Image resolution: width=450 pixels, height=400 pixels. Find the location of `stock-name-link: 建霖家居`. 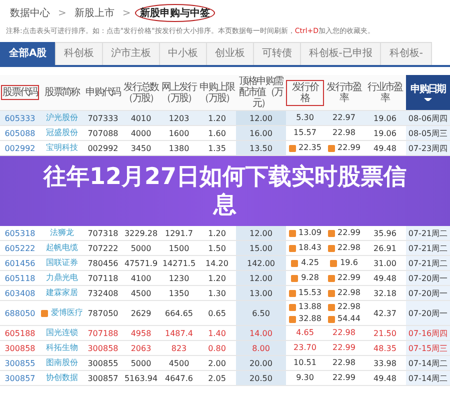

stock-name-link: 建霖家居 is located at coordinates (62, 293).